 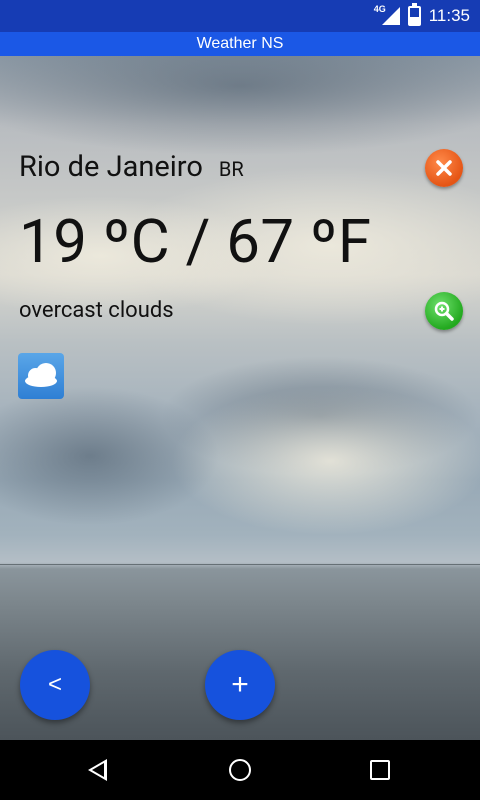 I want to click on search-zoom-icon, so click(x=444, y=311).